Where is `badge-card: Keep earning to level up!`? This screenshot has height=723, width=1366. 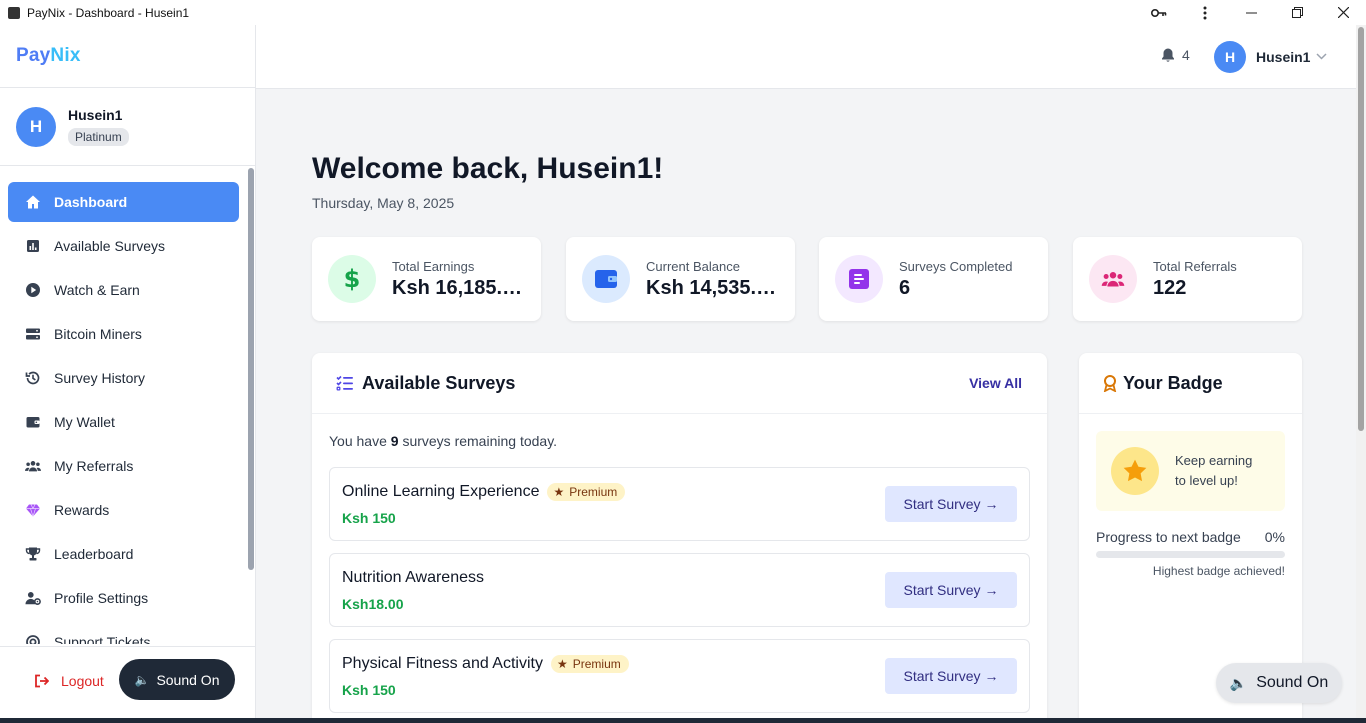
badge-card: Keep earning to level up! is located at coordinates (1190, 471).